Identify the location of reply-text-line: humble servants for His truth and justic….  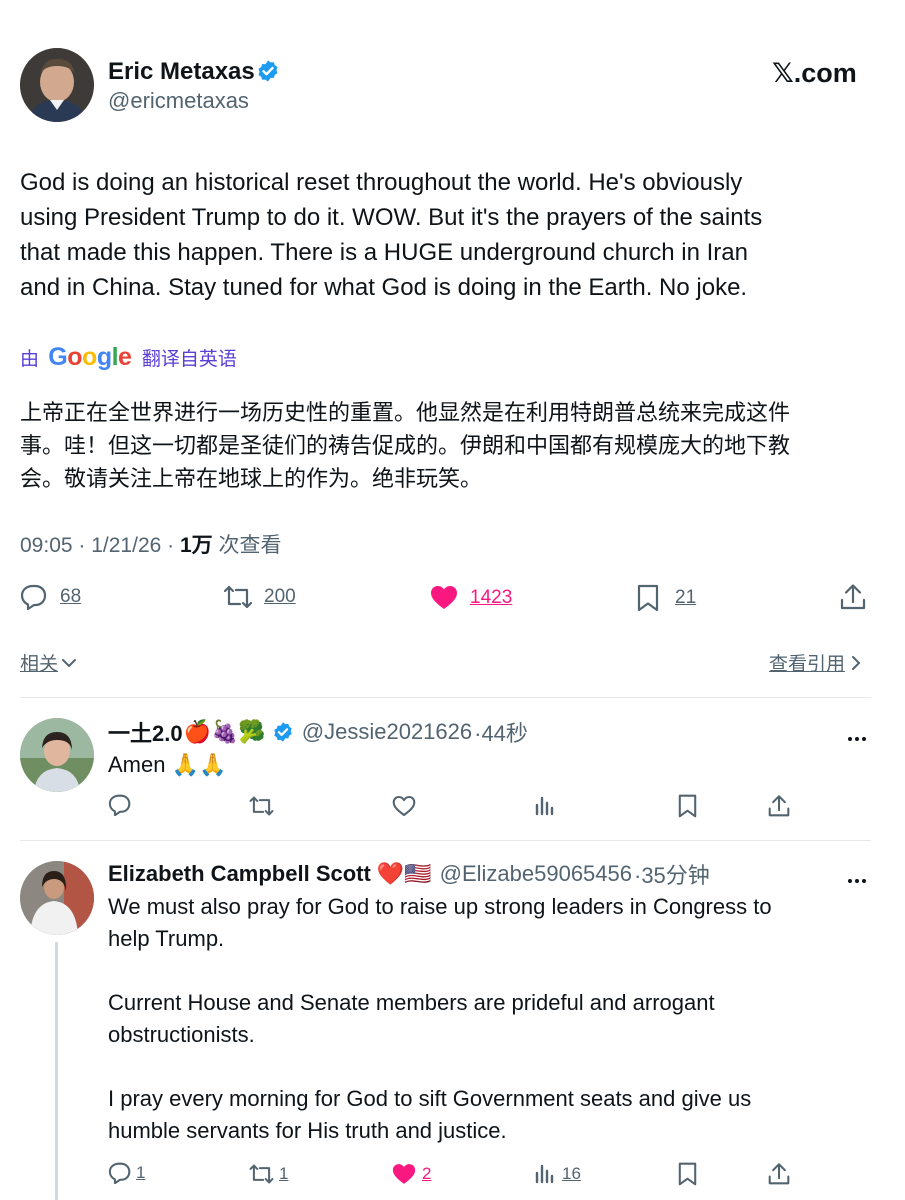
(307, 1130).